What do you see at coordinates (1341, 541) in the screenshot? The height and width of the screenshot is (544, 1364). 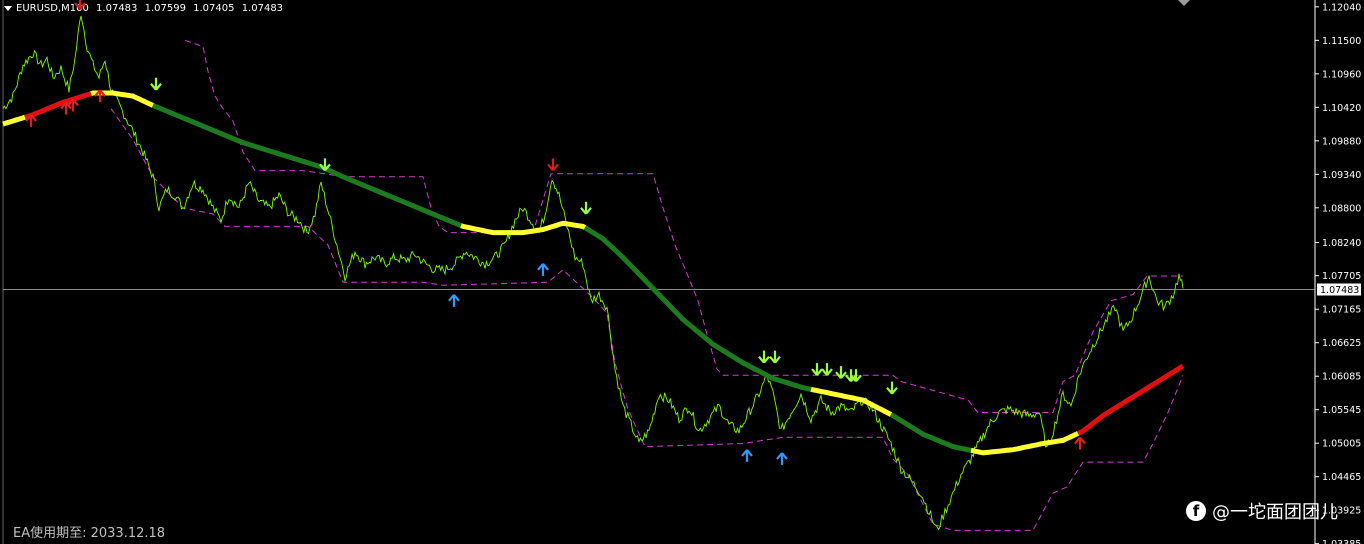 I see `y-tick-label: 1.03385` at bounding box center [1341, 541].